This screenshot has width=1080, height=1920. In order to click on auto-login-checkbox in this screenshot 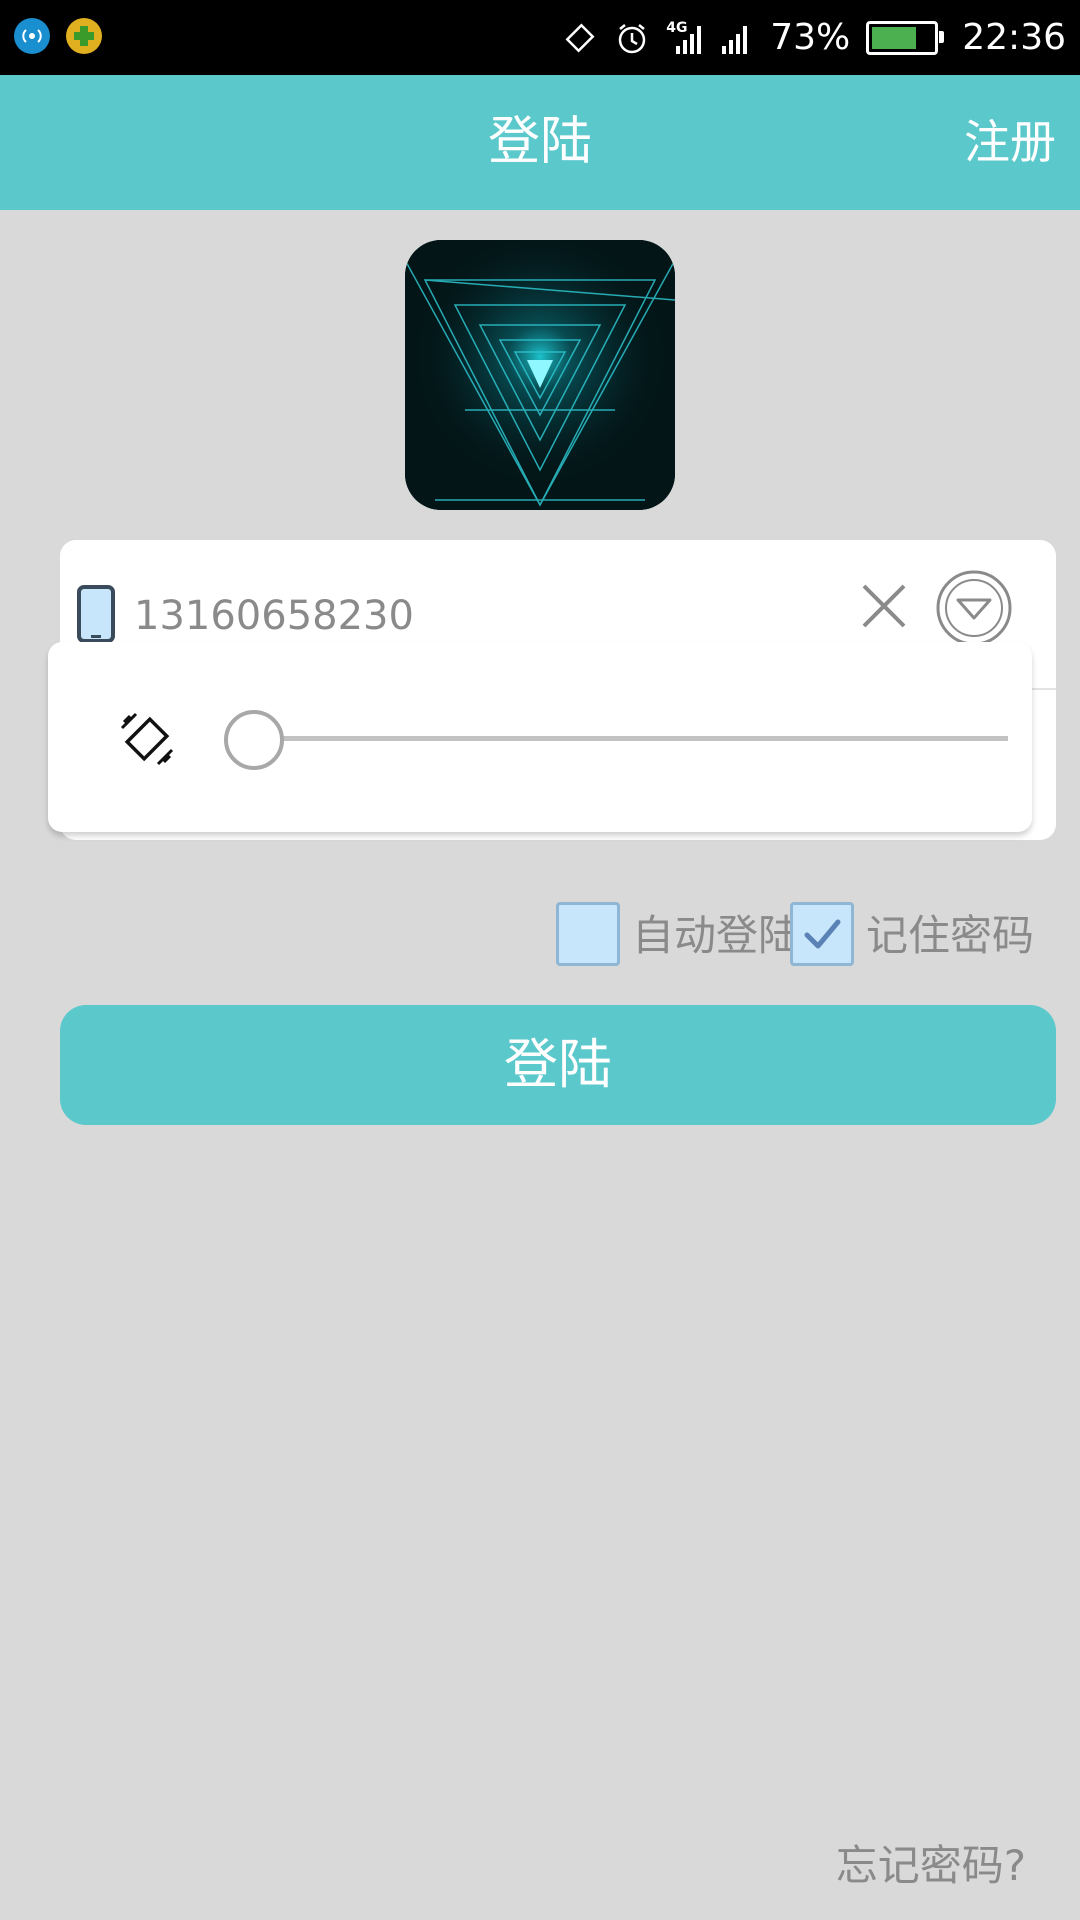, I will do `click(588, 934)`.